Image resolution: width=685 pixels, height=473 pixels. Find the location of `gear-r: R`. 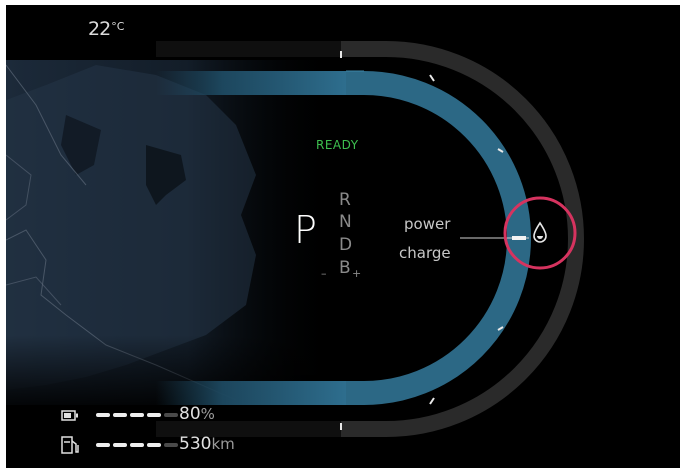

gear-r: R is located at coordinates (345, 200).